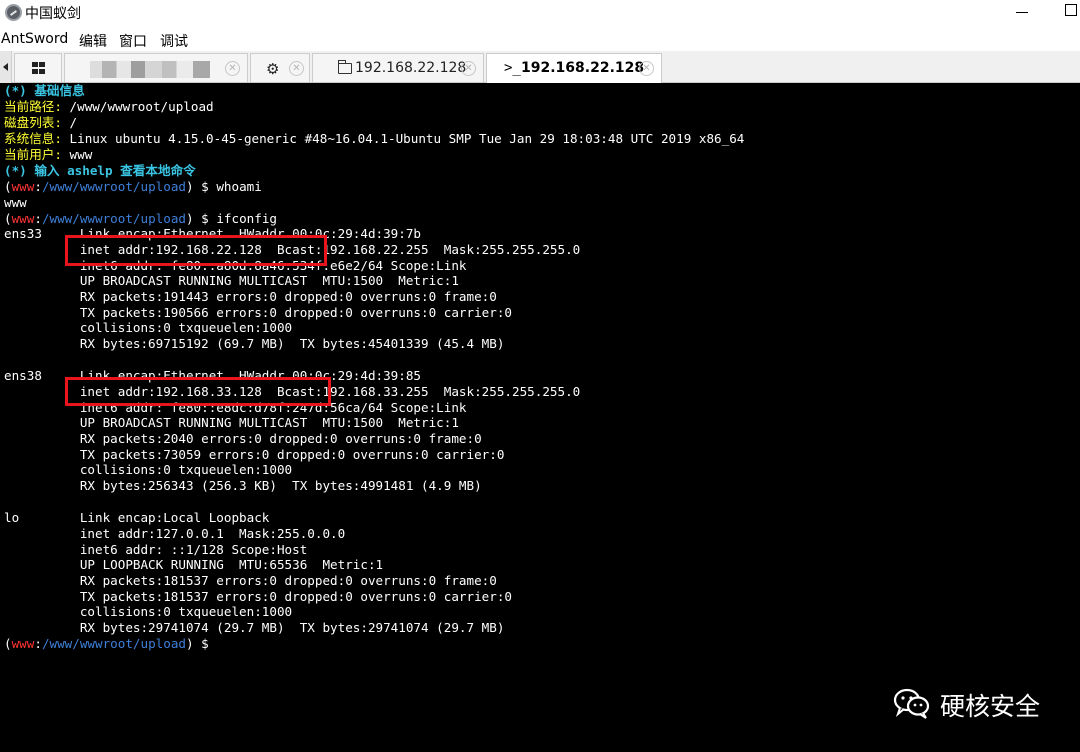 Image resolution: width=1080 pixels, height=752 pixels. What do you see at coordinates (33, 106) in the screenshot?
I see `info-label: 当前路径:` at bounding box center [33, 106].